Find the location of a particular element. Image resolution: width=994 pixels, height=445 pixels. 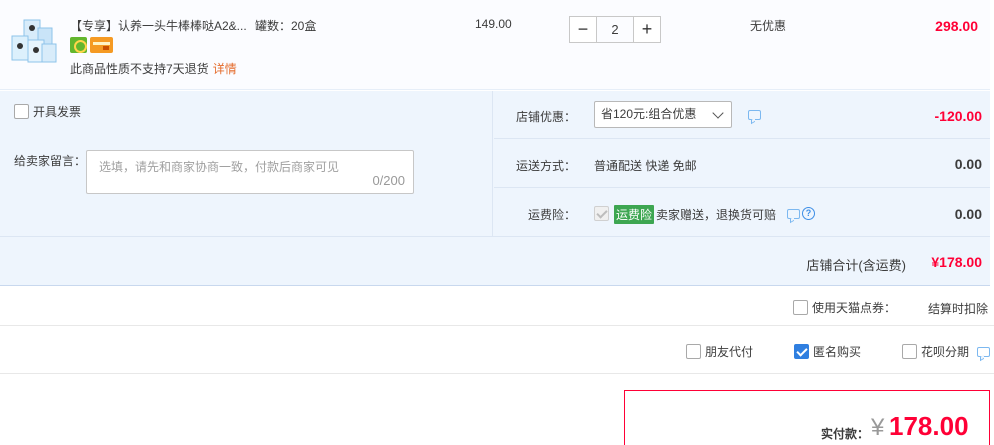

friend-pay-label: 朋友代付 is located at coordinates (729, 352).